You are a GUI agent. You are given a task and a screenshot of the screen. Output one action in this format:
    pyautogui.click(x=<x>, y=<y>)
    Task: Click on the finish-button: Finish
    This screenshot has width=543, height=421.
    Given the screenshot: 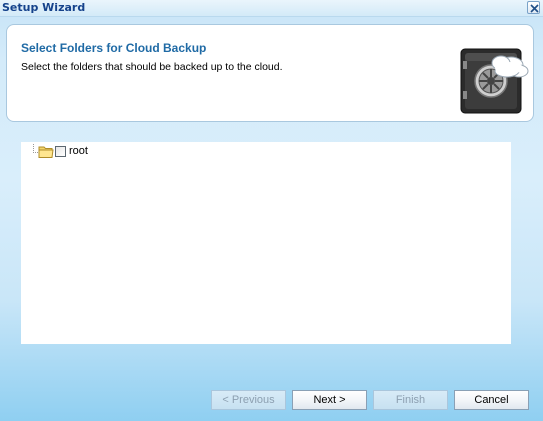 What is the action you would take?
    pyautogui.click(x=410, y=400)
    